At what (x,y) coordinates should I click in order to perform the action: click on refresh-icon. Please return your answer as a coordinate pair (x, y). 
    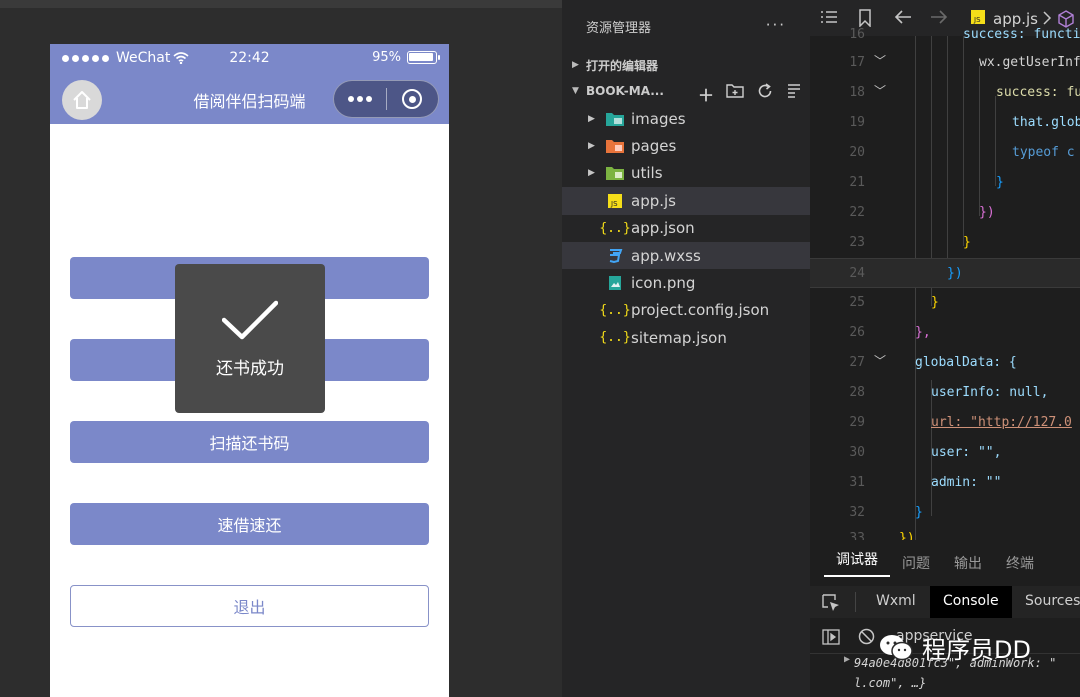
    Looking at the image, I should click on (765, 91).